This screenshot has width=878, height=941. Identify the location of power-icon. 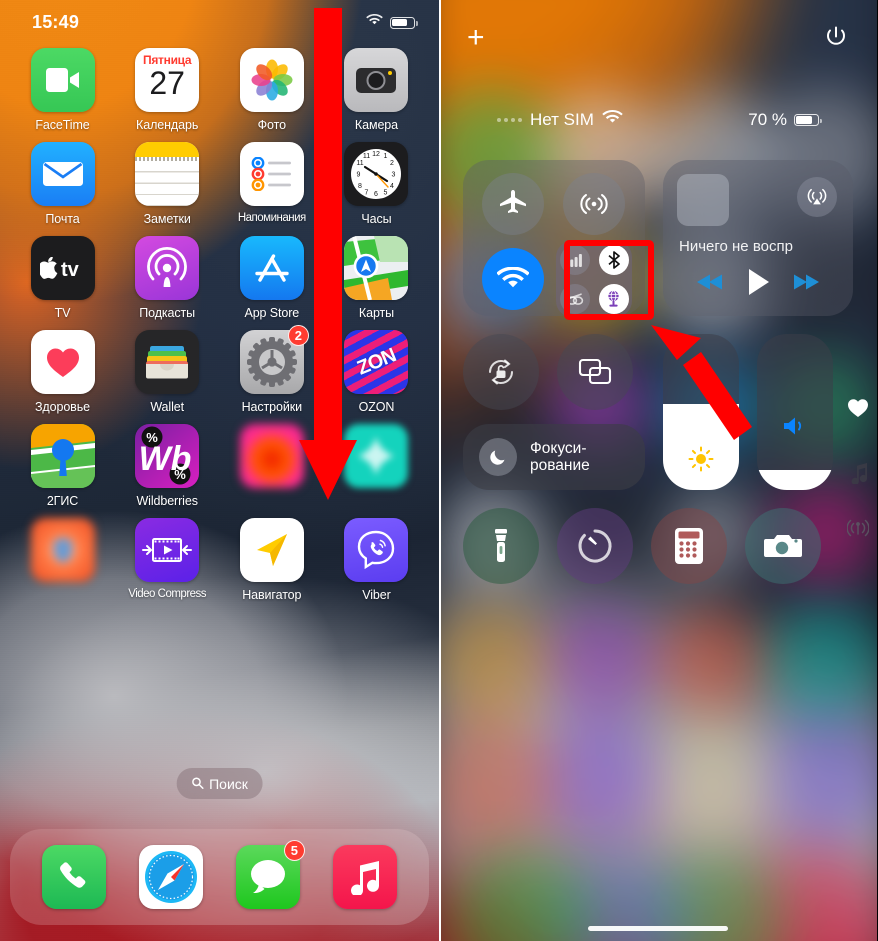
(836, 39).